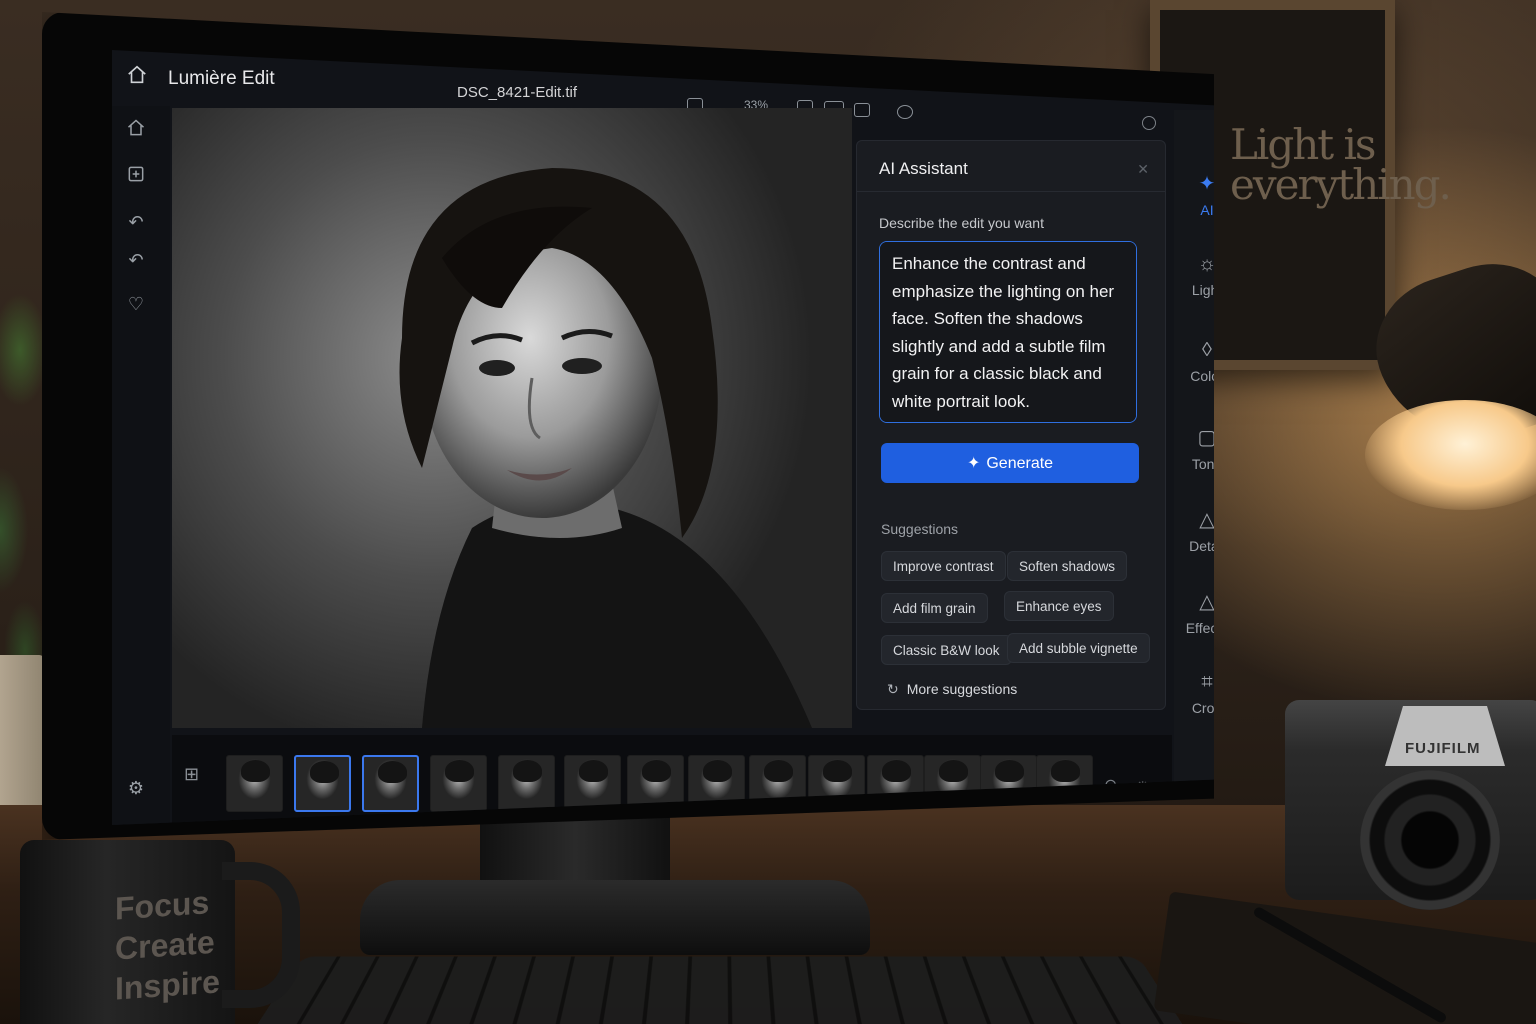 This screenshot has height=1024, width=1536. Describe the element at coordinates (136, 304) in the screenshot. I see `heart-icon: ♡` at that location.